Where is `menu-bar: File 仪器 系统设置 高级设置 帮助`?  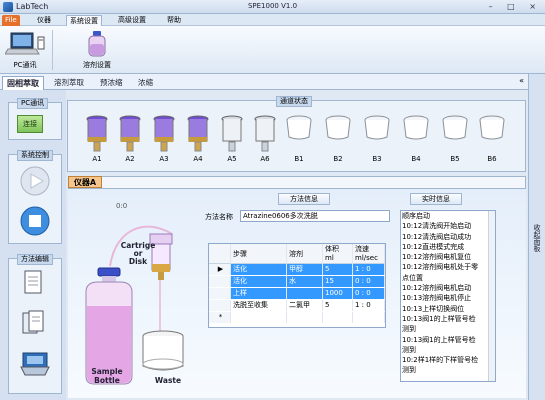
menu-bar: File 仪器 系统设置 高级设置 帮助 is located at coordinates (272, 20).